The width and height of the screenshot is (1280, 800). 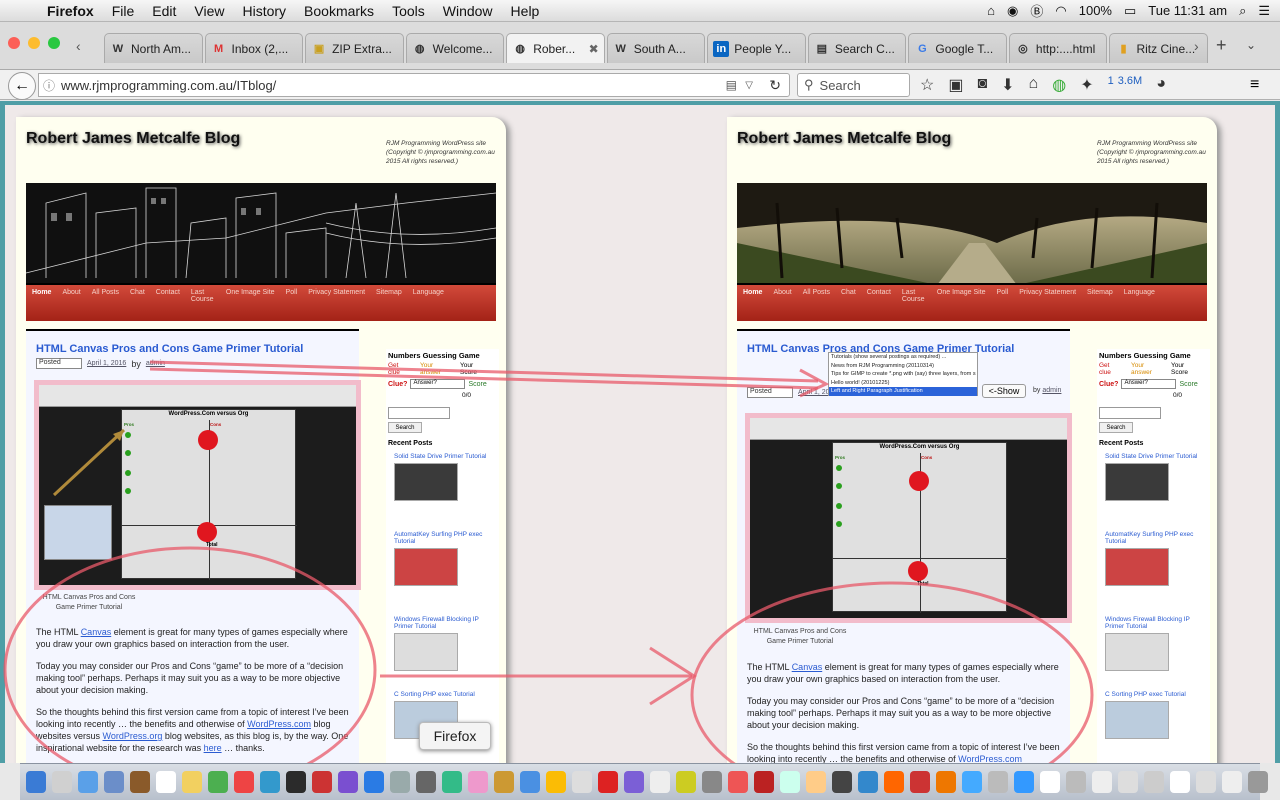 I want to click on recent-post-2: AutomatKey Surfing PHP exec Tutorial, so click(x=442, y=538).